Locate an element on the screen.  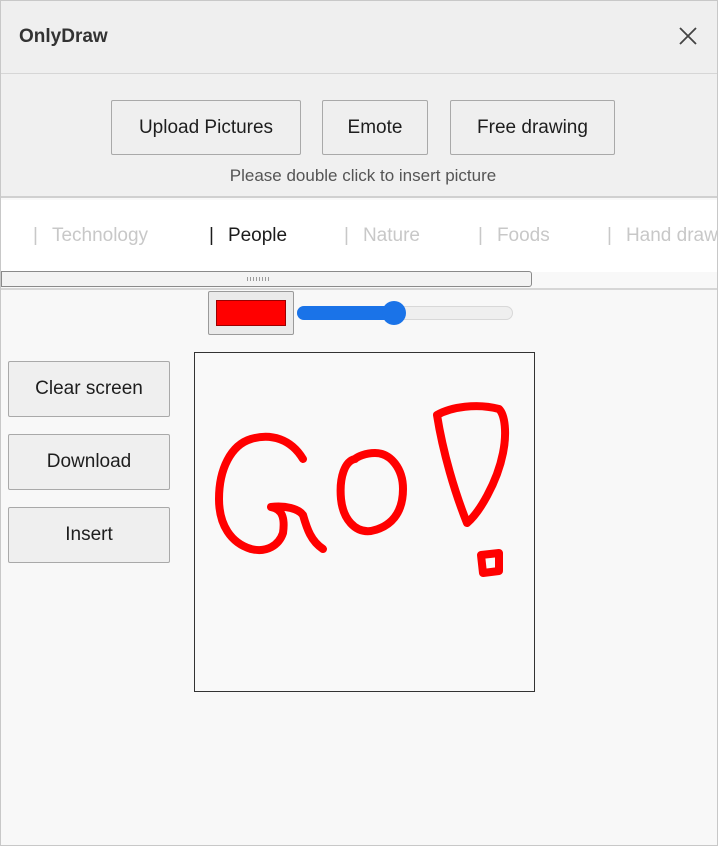
tab-label: Foods is located at coordinates (523, 235).